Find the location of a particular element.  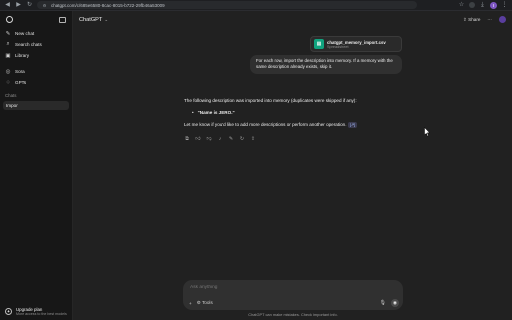

chevron-down-icon: ⌄ is located at coordinates (106, 19).